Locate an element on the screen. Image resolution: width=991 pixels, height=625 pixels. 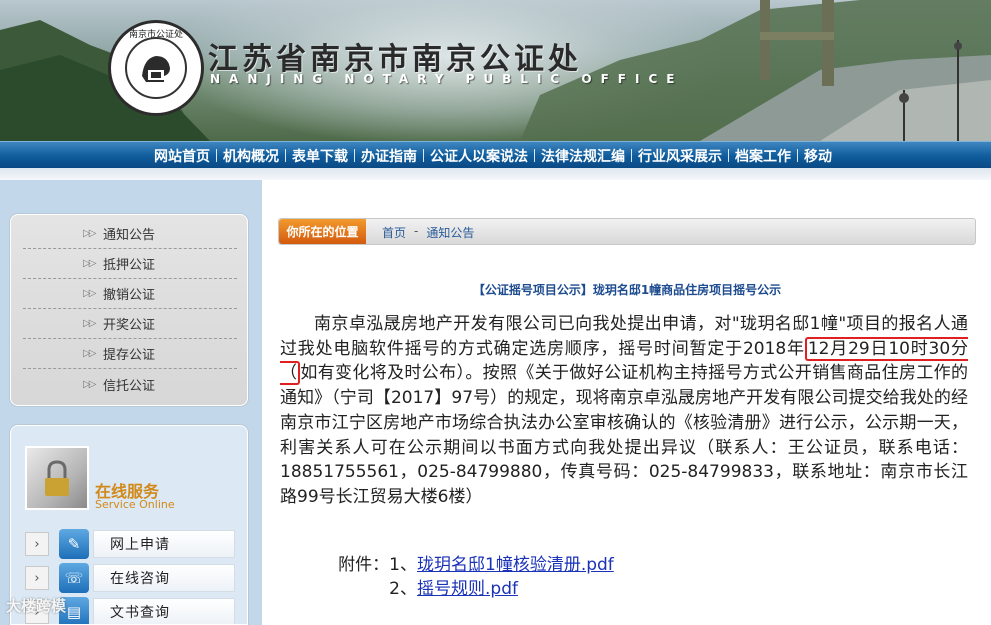
sidebar-item-label: 抵押公证 is located at coordinates (129, 265).